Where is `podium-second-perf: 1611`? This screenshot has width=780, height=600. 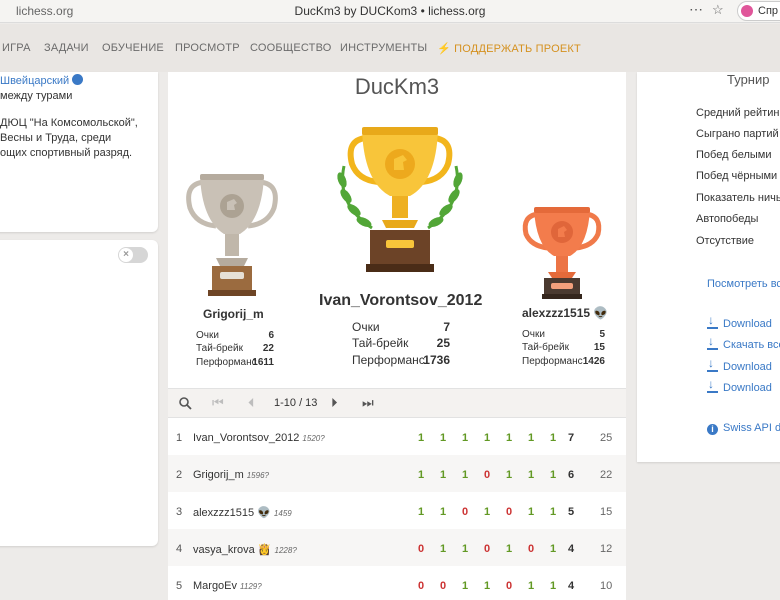
podium-second-perf: 1611 is located at coordinates (263, 362).